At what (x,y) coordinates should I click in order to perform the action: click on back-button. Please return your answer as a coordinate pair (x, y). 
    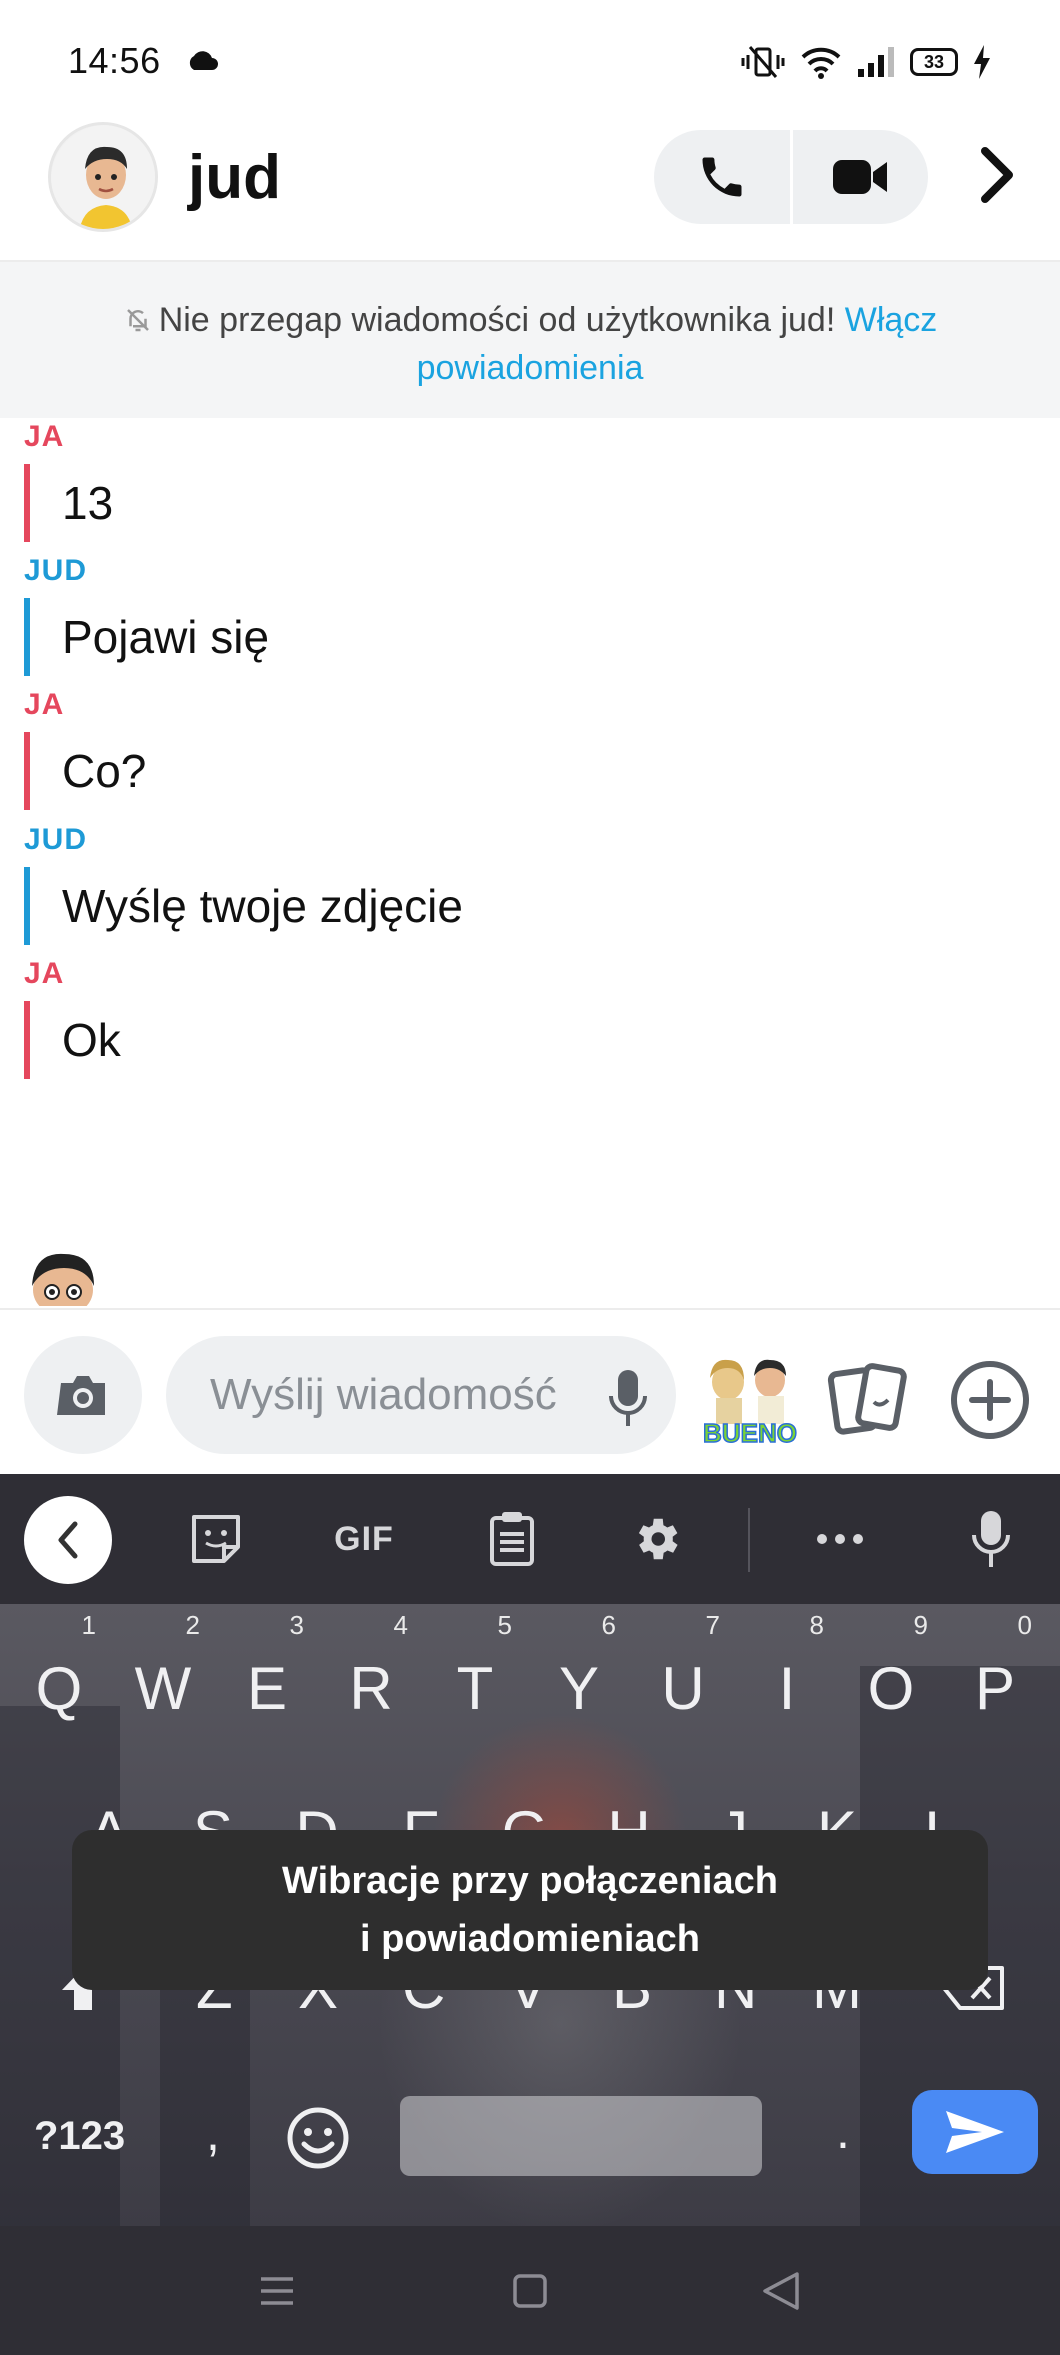
    Looking at the image, I should click on (781, 2291).